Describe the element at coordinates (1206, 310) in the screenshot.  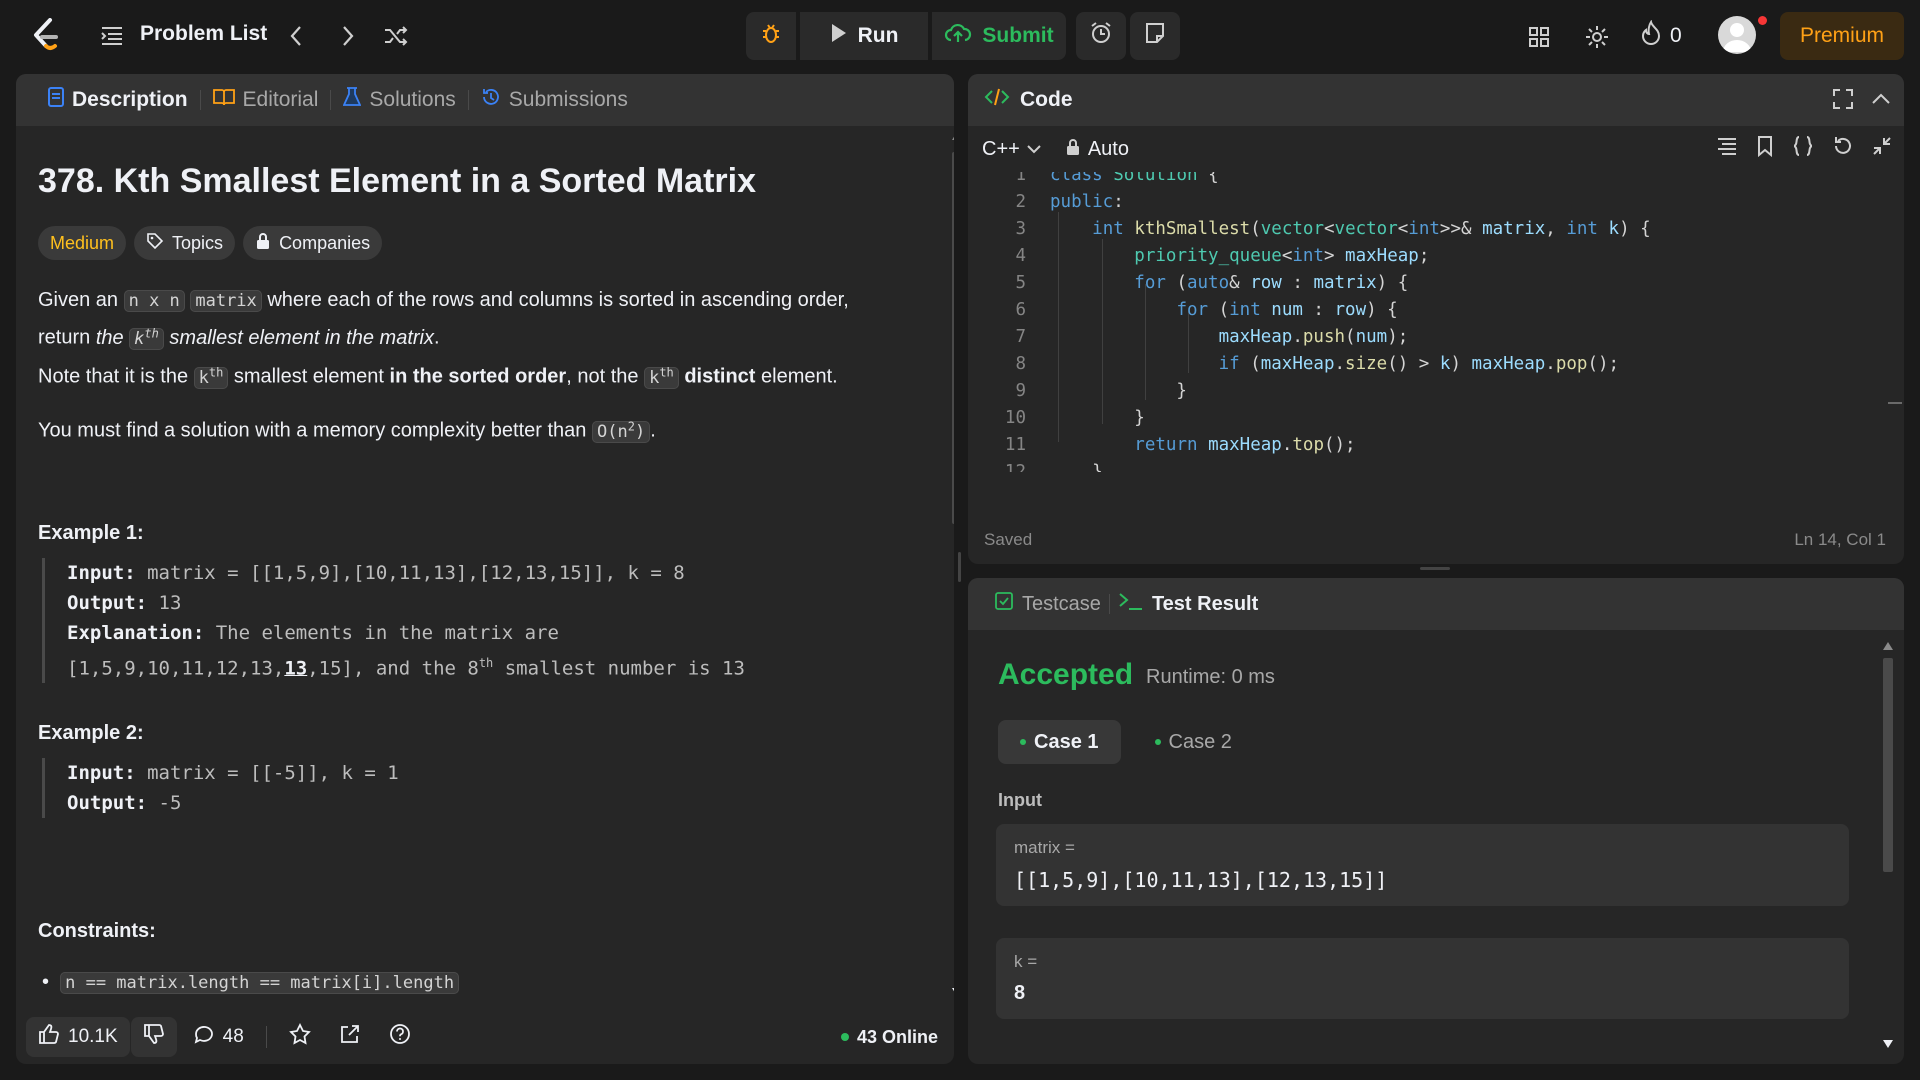
I see `code-line: 6 for (int num : row) {` at that location.